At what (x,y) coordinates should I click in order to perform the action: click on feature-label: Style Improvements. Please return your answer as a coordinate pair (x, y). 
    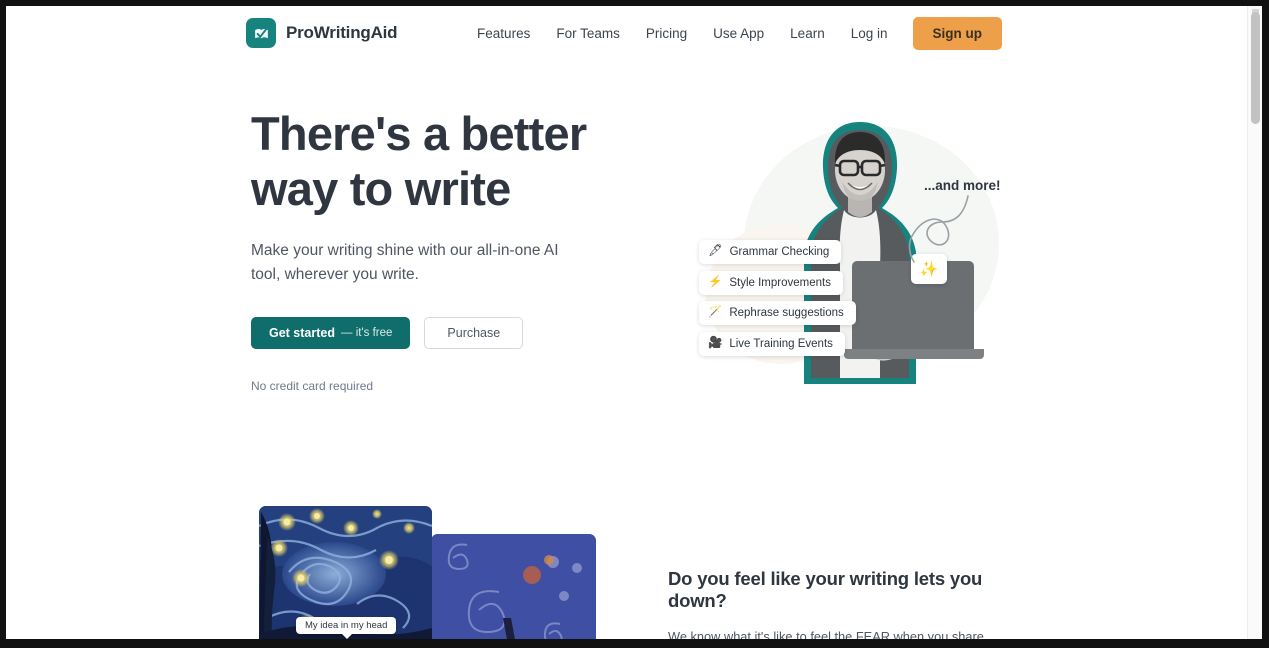
    Looking at the image, I should click on (780, 283).